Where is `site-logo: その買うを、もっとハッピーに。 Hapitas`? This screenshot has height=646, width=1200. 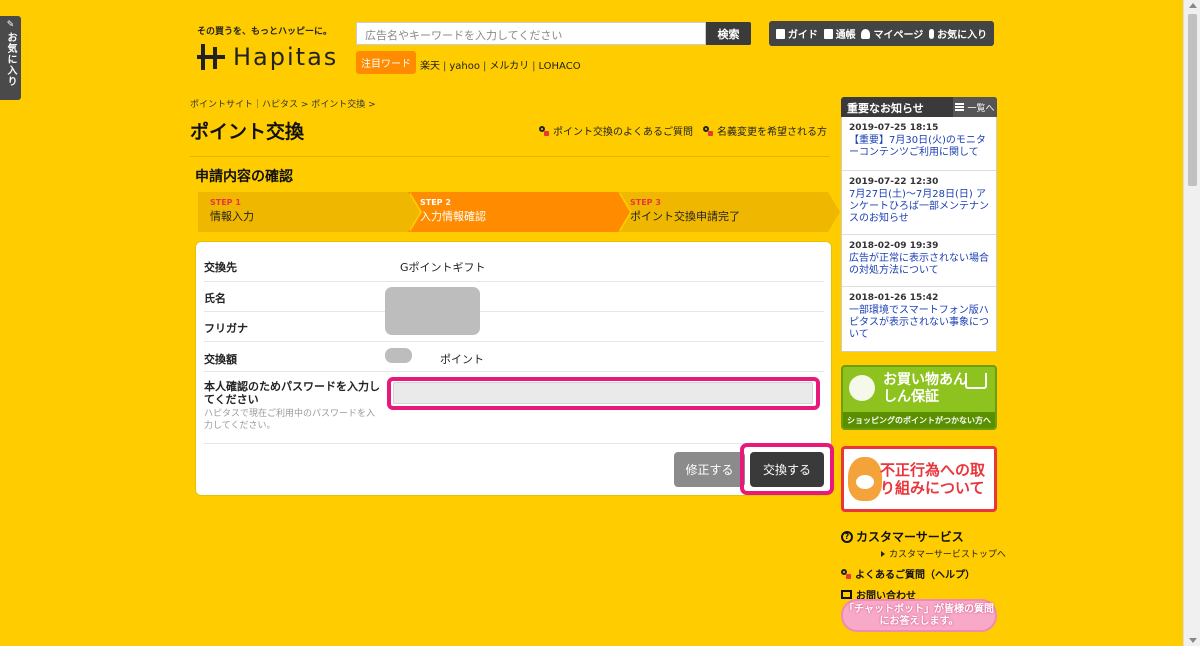
site-logo: その買うを、もっとハッピーに。 Hapitas is located at coordinates (274, 47).